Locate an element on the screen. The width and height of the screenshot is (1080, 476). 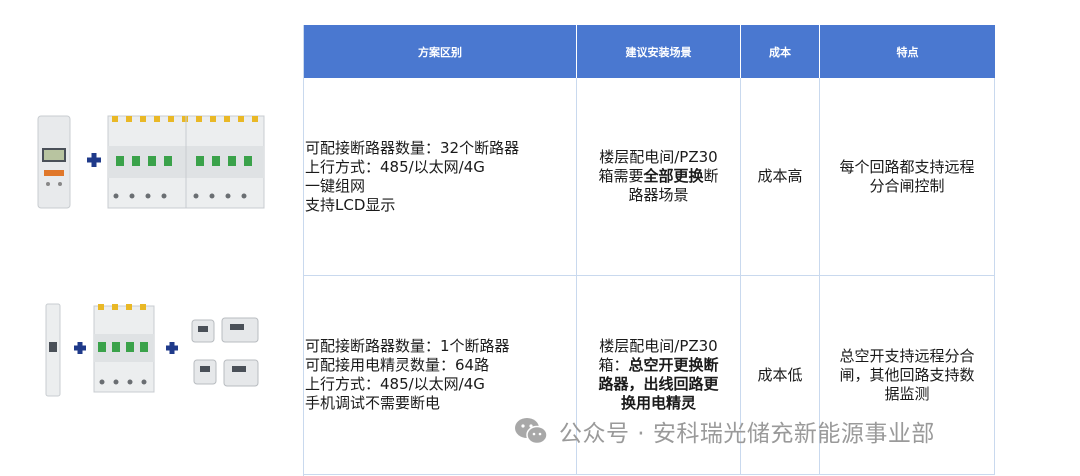
scheme-line: 手机调试不需要断电 is located at coordinates (373, 403).